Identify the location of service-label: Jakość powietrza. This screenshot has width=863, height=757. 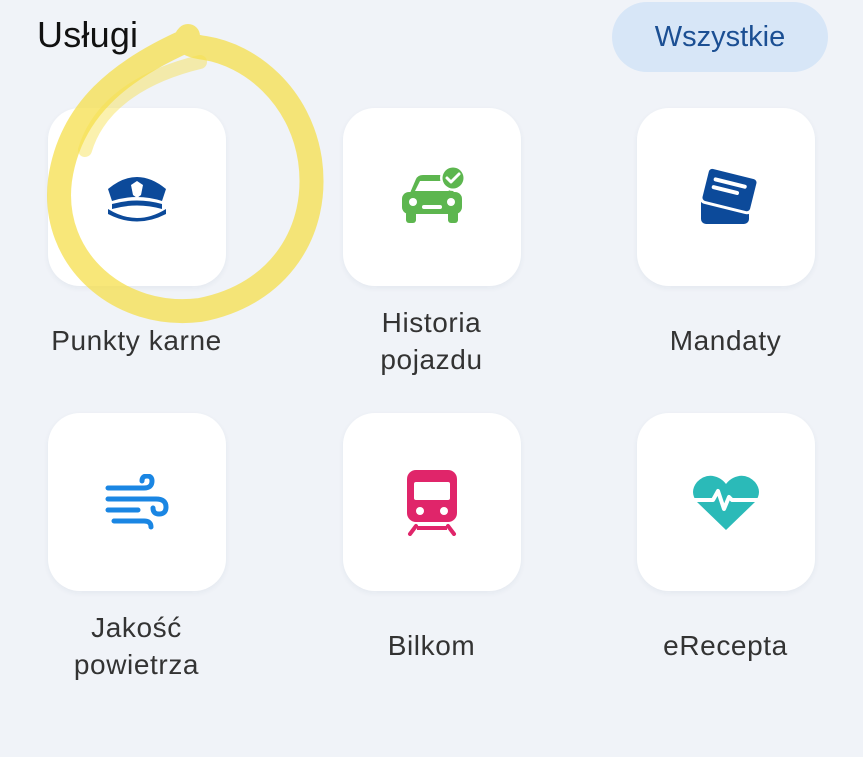
(136, 646).